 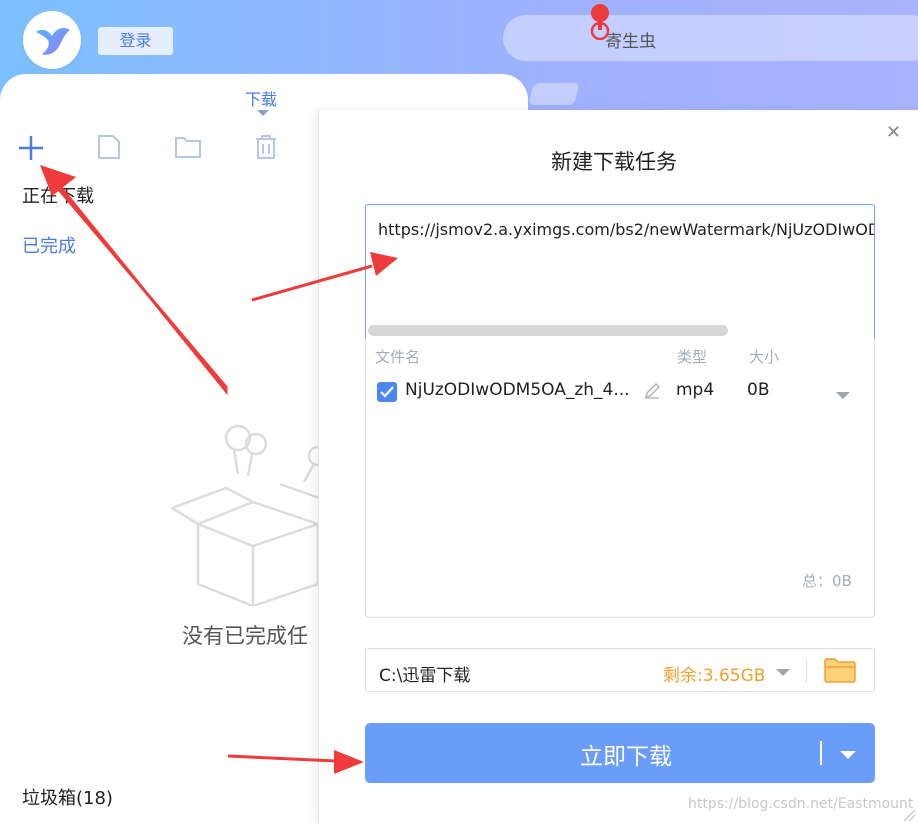 What do you see at coordinates (893, 133) in the screenshot?
I see `close-icon: ✕` at bounding box center [893, 133].